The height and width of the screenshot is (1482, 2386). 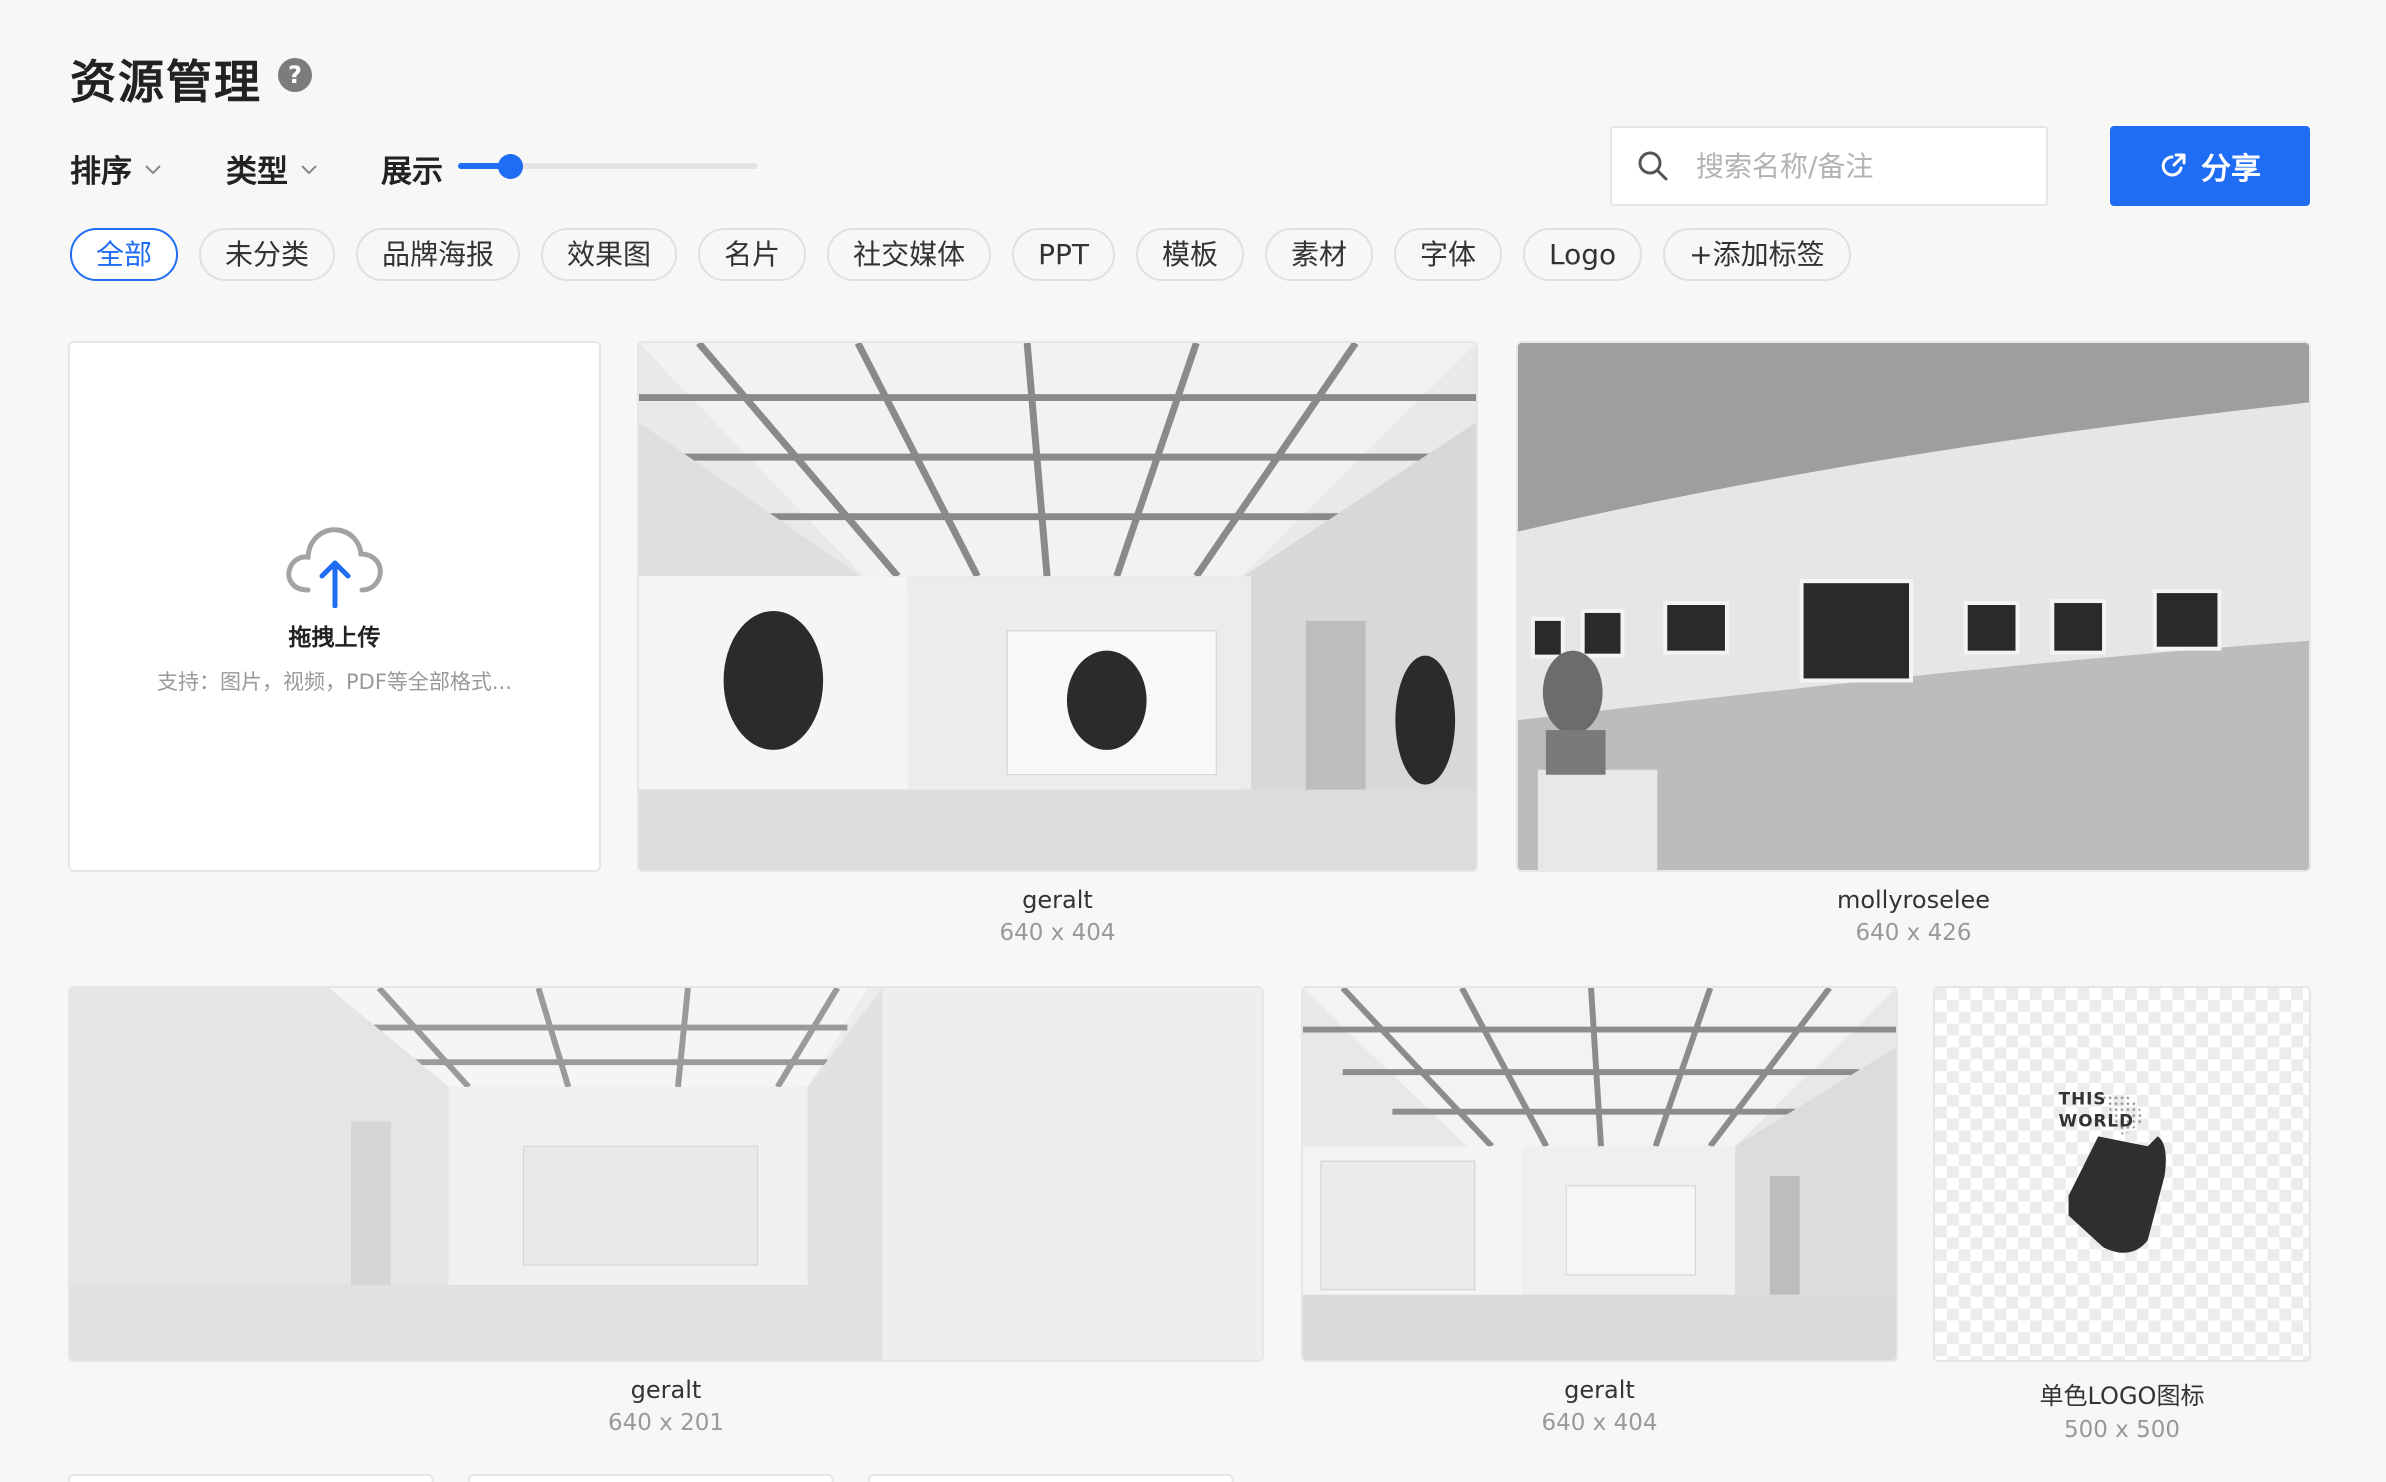 I want to click on asset-caption: 单色LOGO图标 500 x 500, so click(x=2122, y=1409).